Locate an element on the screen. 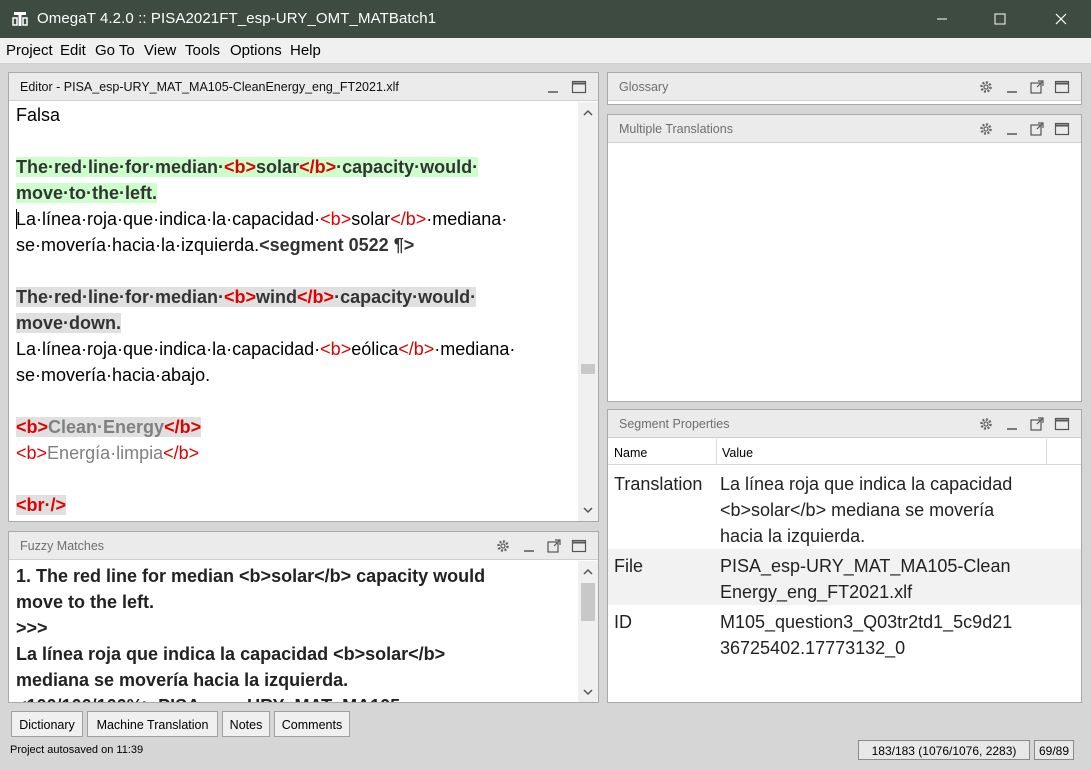  multiple-translations-title: Multiple Translations is located at coordinates (676, 129).